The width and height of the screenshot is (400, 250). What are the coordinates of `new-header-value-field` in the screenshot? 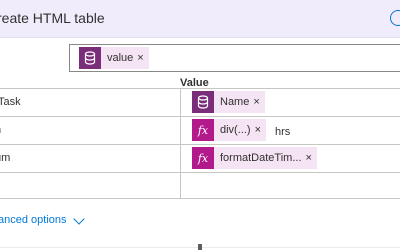 It's located at (290, 186).